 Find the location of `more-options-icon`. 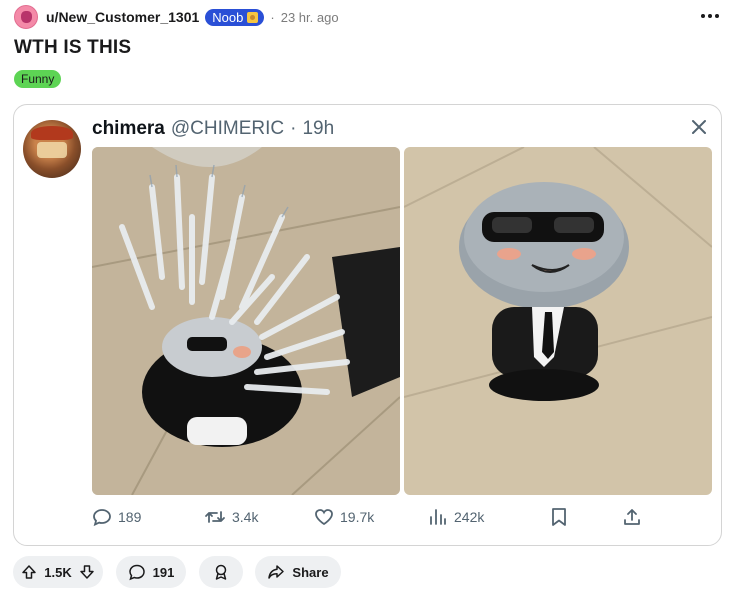

more-options-icon is located at coordinates (710, 16).